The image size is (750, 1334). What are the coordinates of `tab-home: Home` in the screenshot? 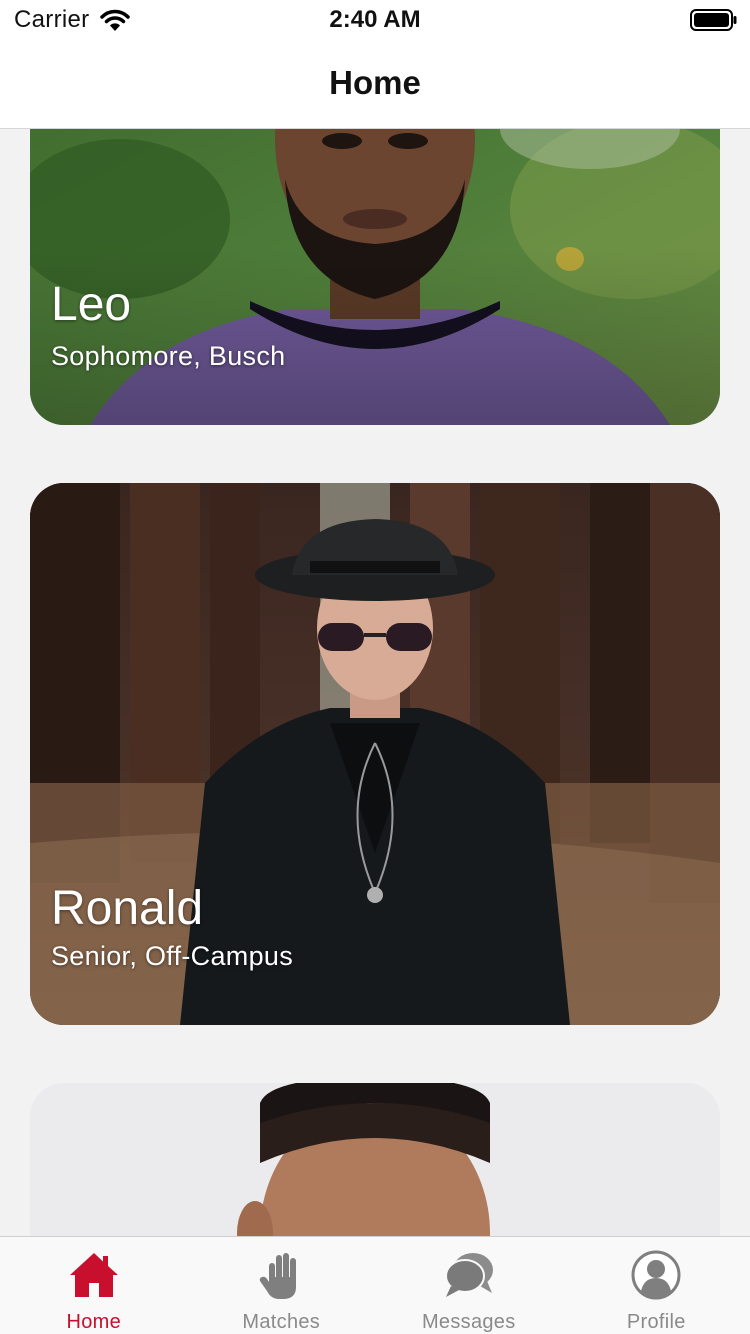 It's located at (94, 1285).